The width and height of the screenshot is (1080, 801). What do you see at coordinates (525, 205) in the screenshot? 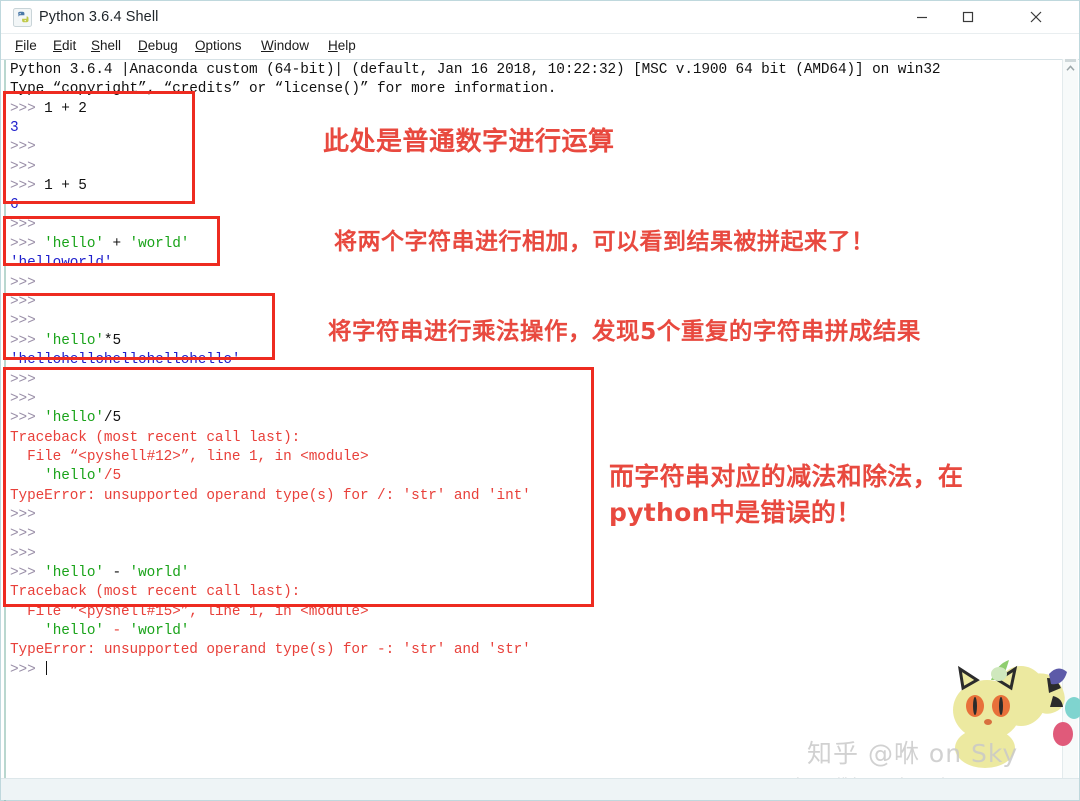
I see `console-line: 6` at bounding box center [525, 205].